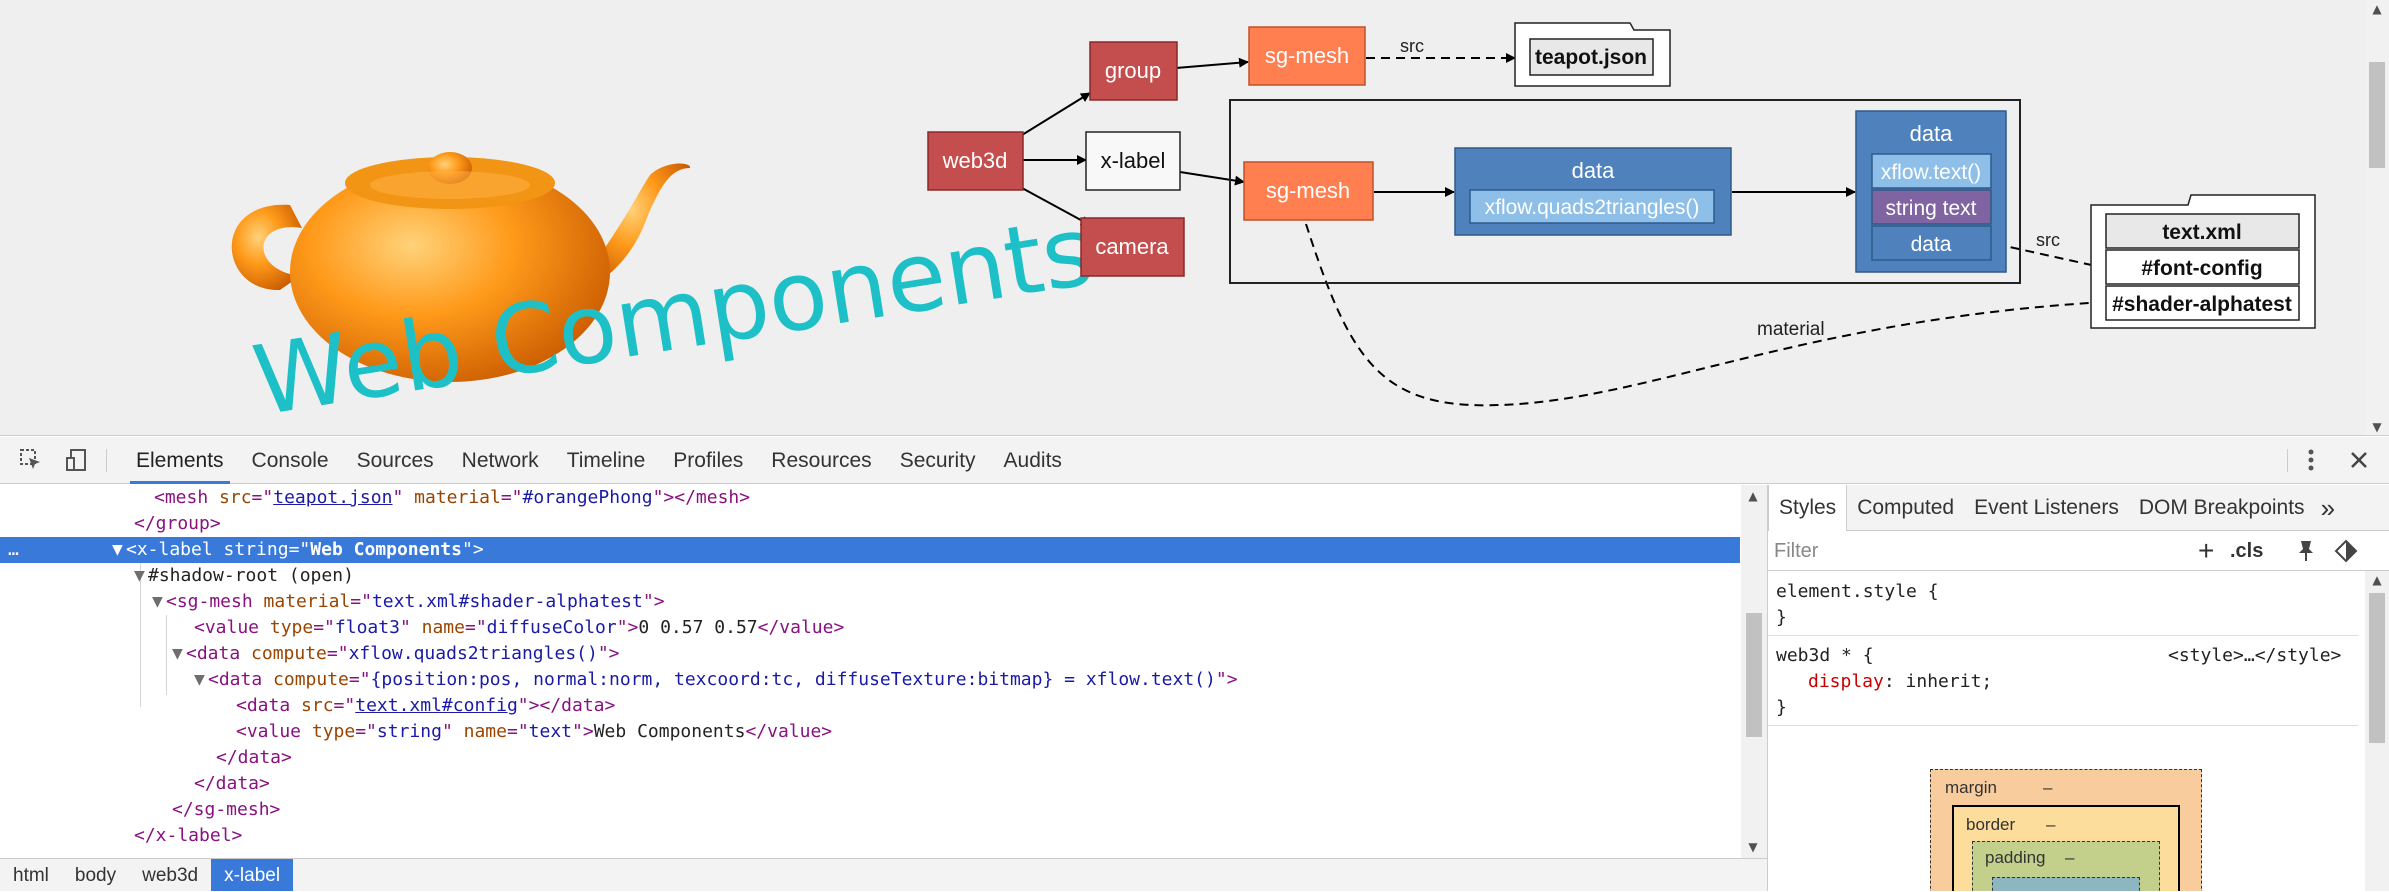 The height and width of the screenshot is (892, 2389). Describe the element at coordinates (2202, 304) in the screenshot. I see `svg-text: #shader-alphatest` at that location.